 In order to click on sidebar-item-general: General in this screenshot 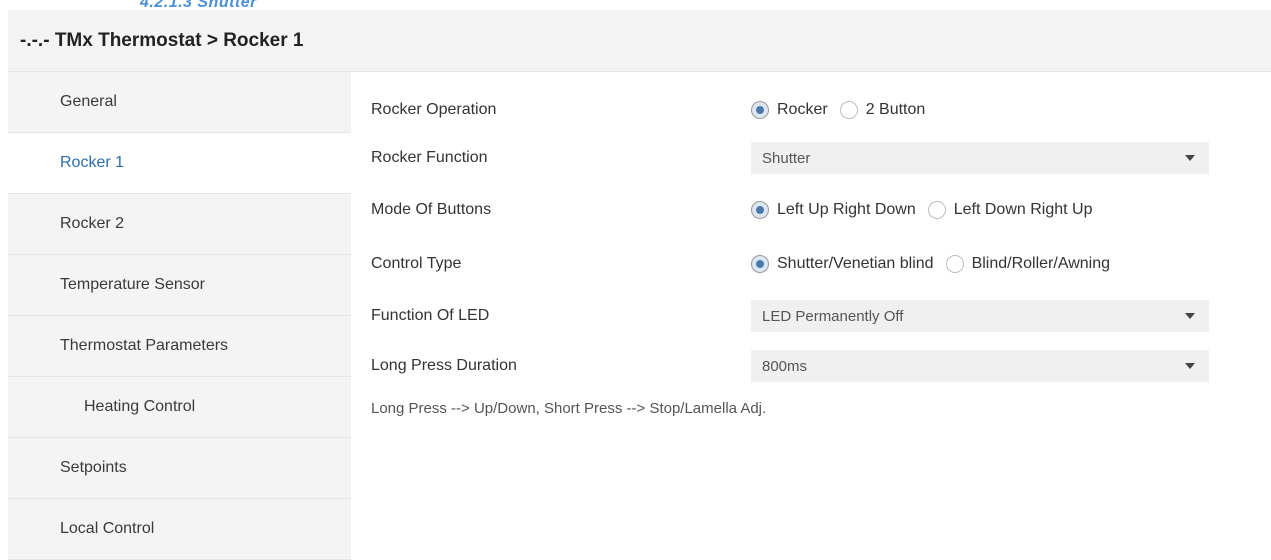, I will do `click(179, 102)`.